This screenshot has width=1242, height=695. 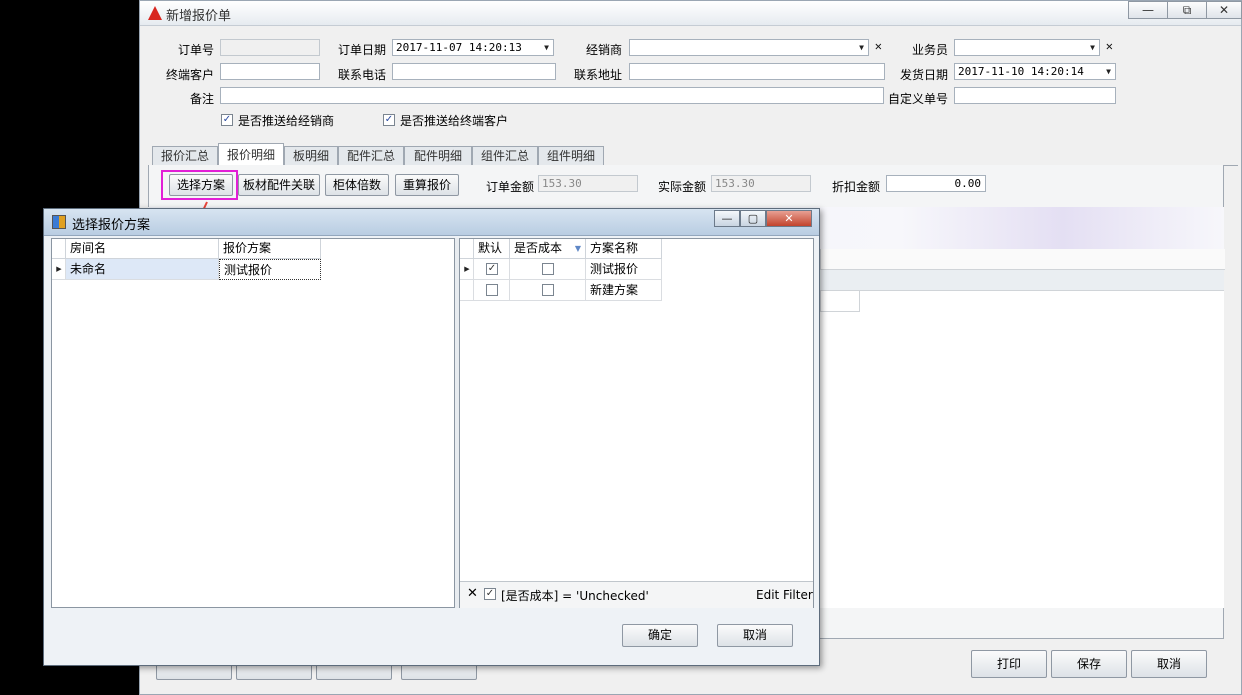 What do you see at coordinates (1033, 47) in the screenshot?
I see `salesman-combo: ▼ ✕` at bounding box center [1033, 47].